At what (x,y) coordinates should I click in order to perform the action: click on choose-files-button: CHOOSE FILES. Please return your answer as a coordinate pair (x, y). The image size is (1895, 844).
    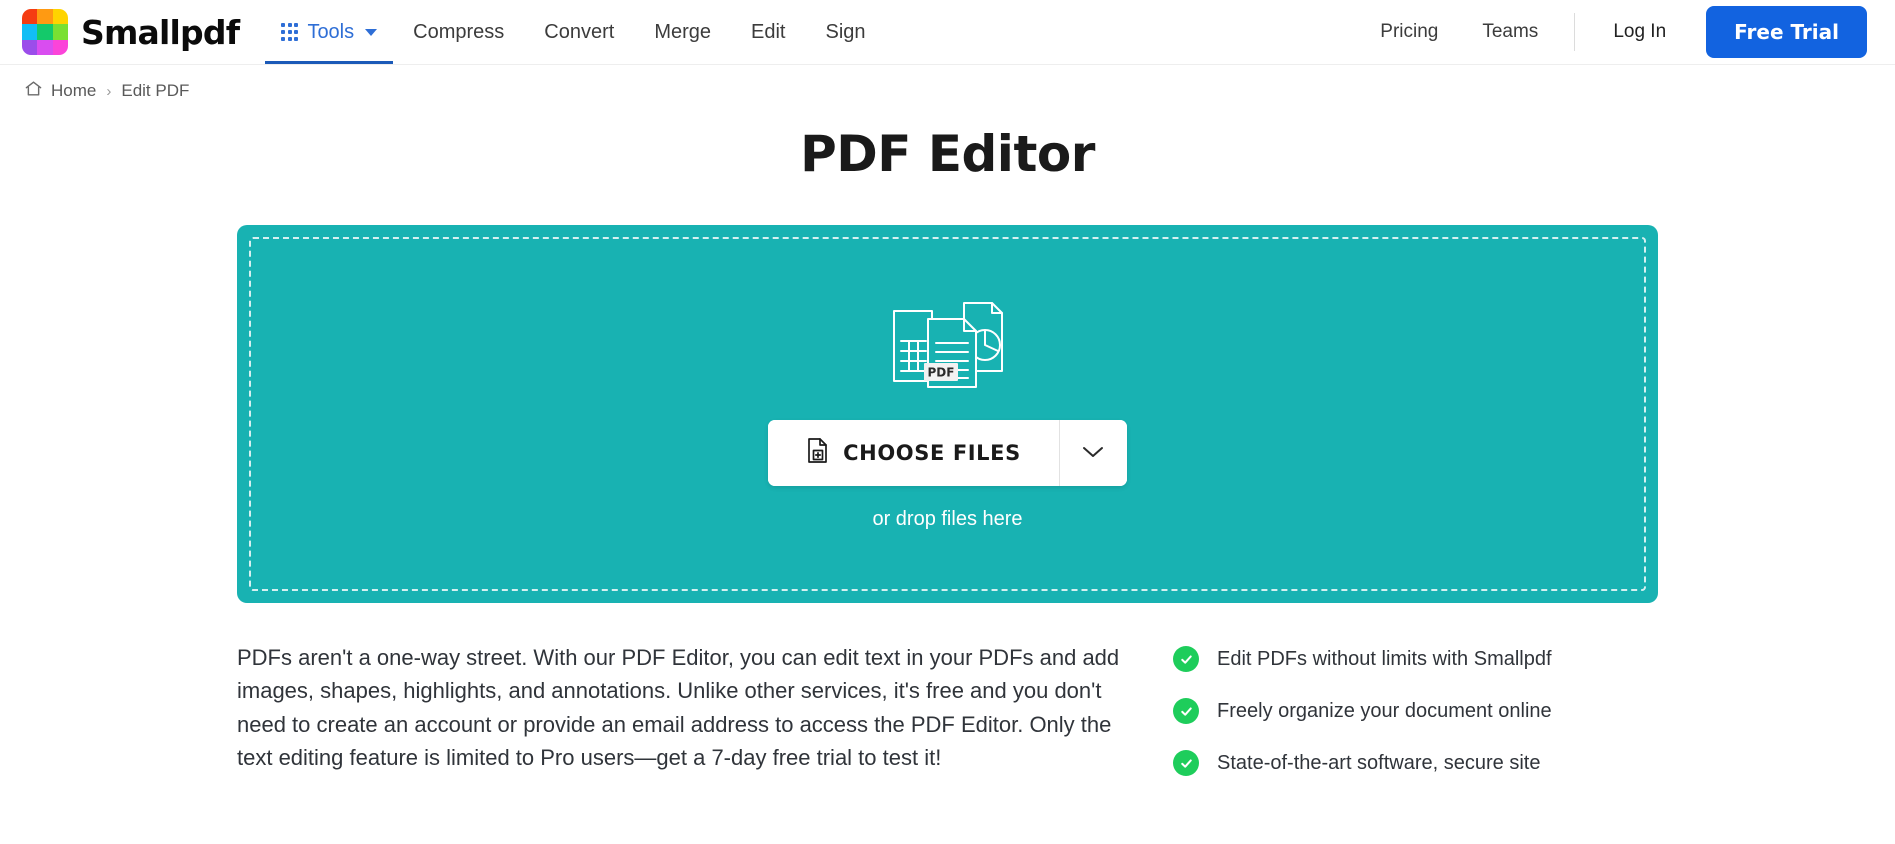
    Looking at the image, I should click on (913, 453).